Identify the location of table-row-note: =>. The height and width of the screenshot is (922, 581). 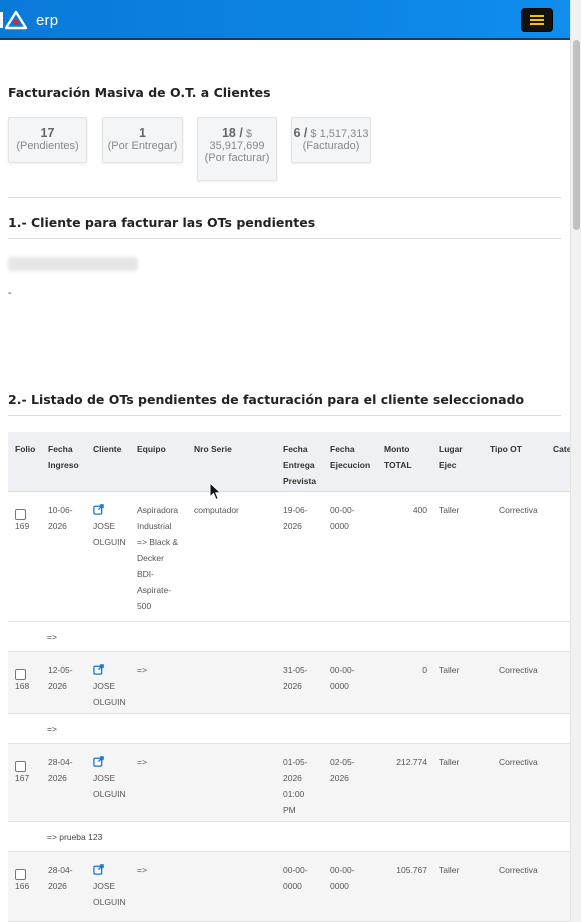
(289, 729).